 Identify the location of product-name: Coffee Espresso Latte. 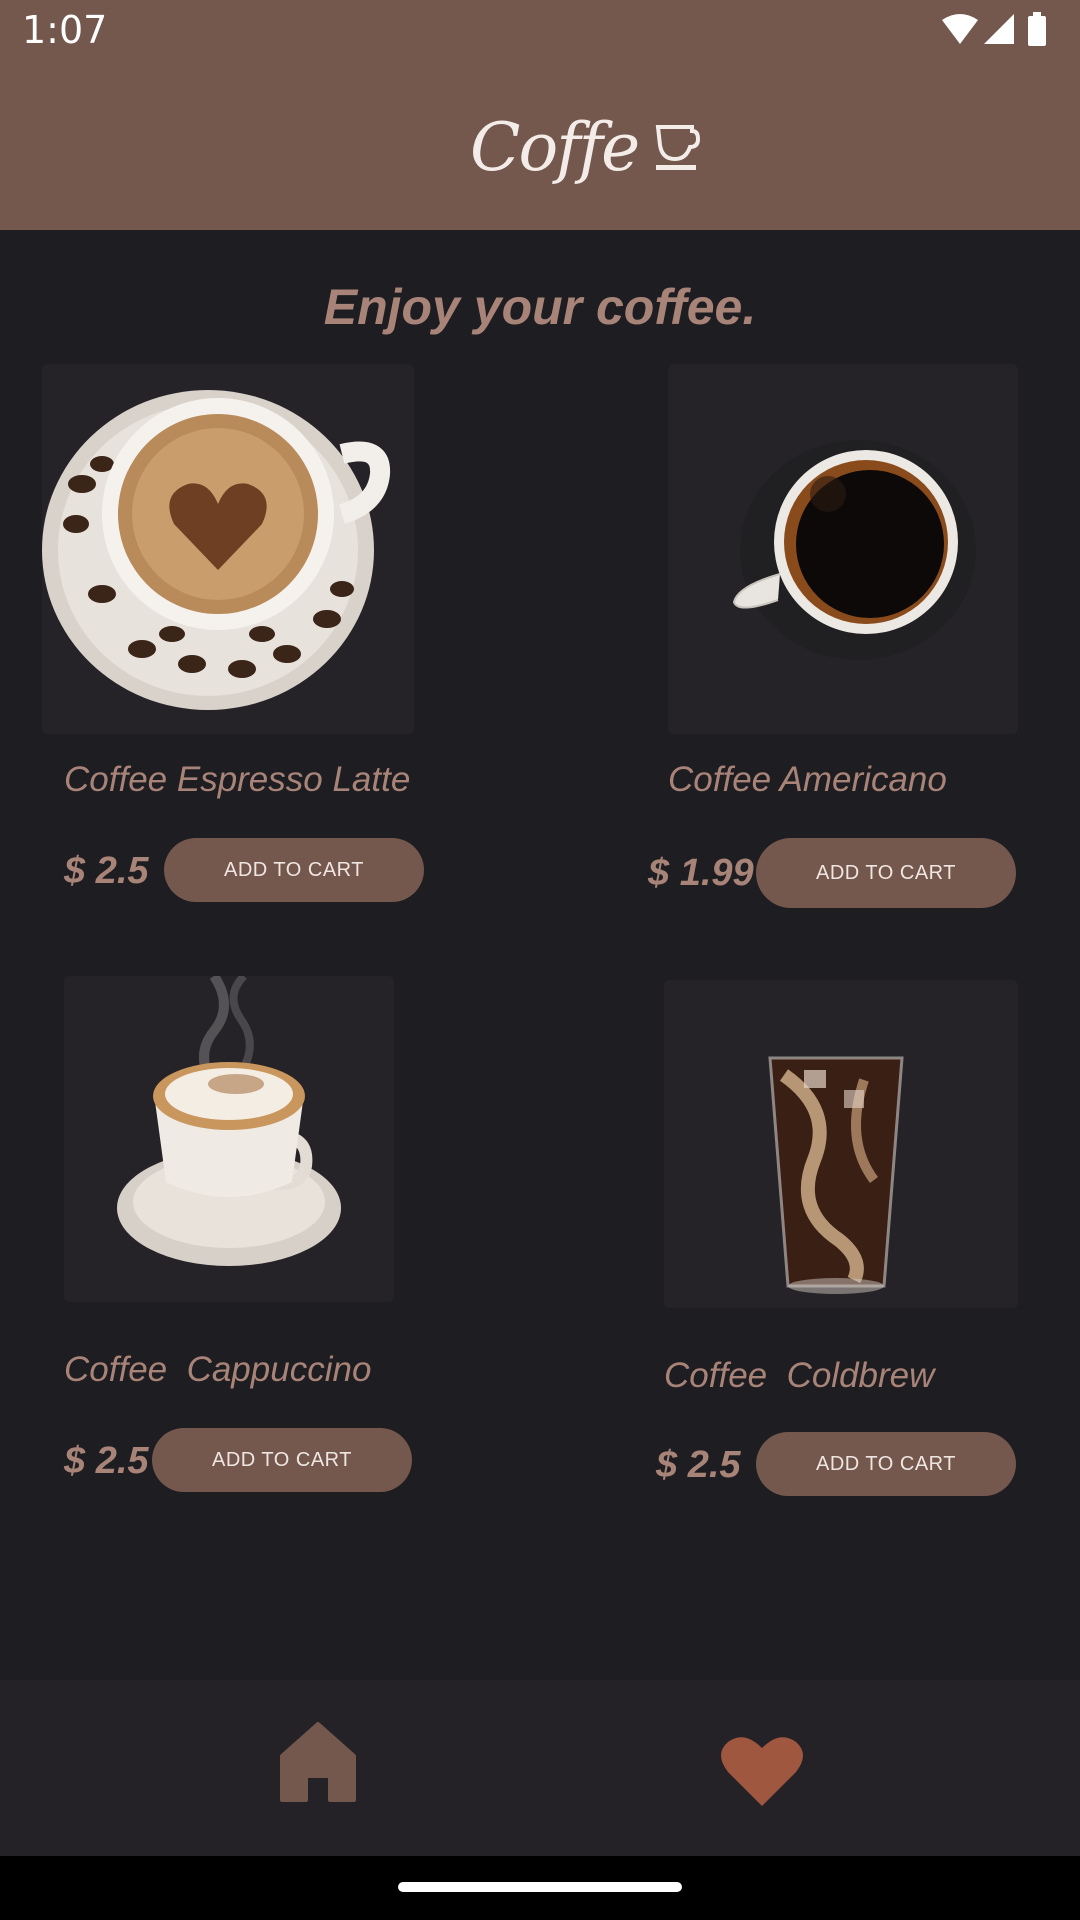
(237, 779).